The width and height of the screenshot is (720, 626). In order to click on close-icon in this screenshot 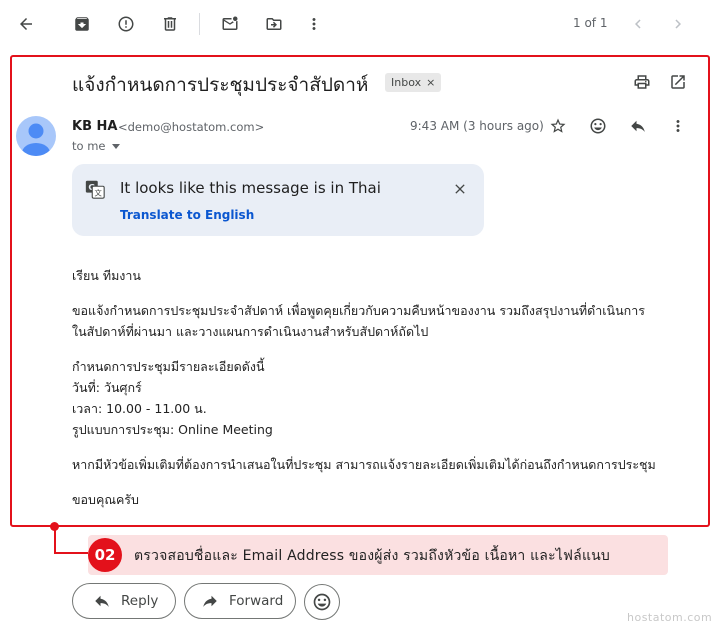, I will do `click(460, 189)`.